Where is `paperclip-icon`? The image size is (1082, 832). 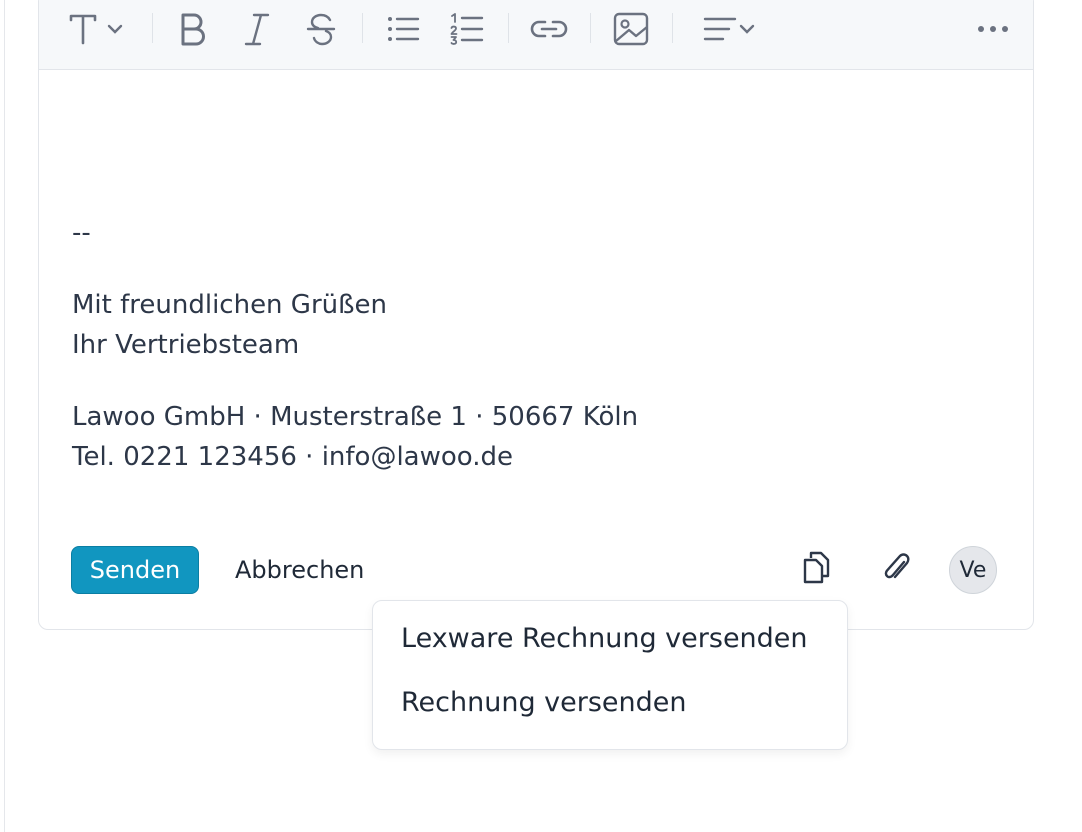
paperclip-icon is located at coordinates (897, 569).